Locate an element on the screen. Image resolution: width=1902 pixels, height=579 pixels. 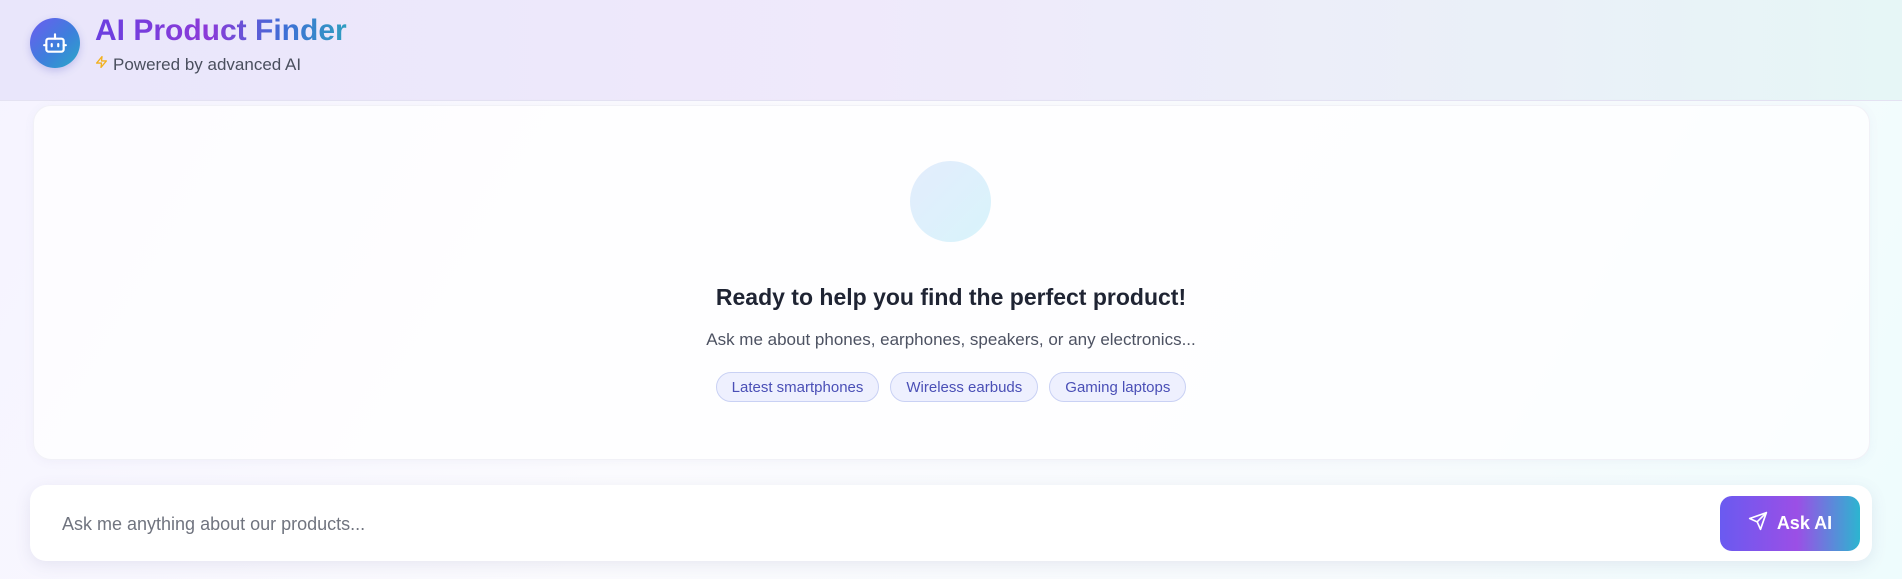
ask-ai-button: Ask AI is located at coordinates (1790, 523).